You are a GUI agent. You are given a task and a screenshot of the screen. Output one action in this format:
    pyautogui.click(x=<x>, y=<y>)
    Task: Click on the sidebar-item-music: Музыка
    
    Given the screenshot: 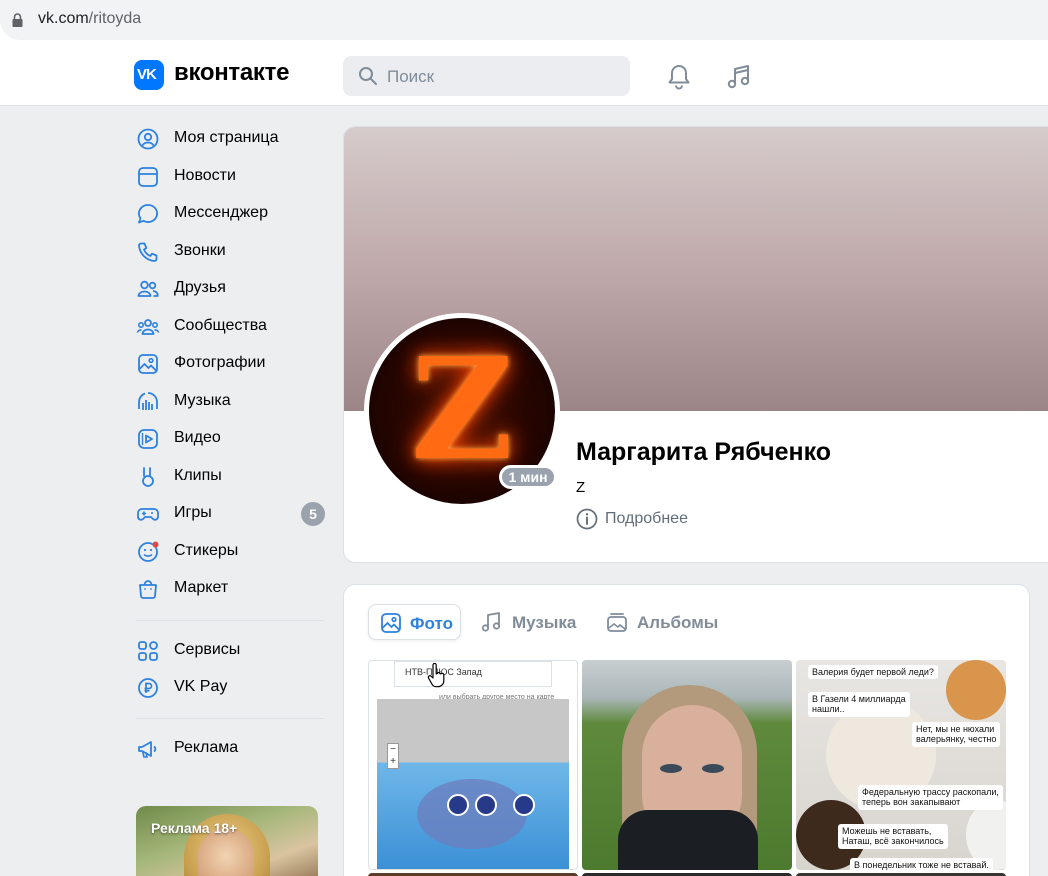 What is the action you would take?
    pyautogui.click(x=230, y=401)
    